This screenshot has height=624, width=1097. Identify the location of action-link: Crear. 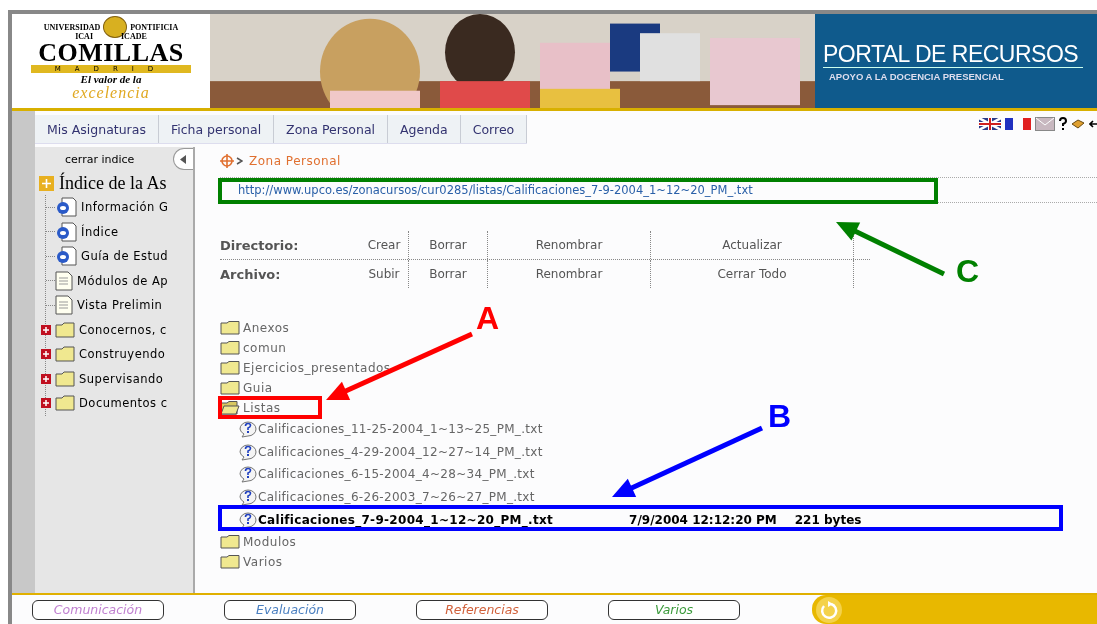
(384, 245).